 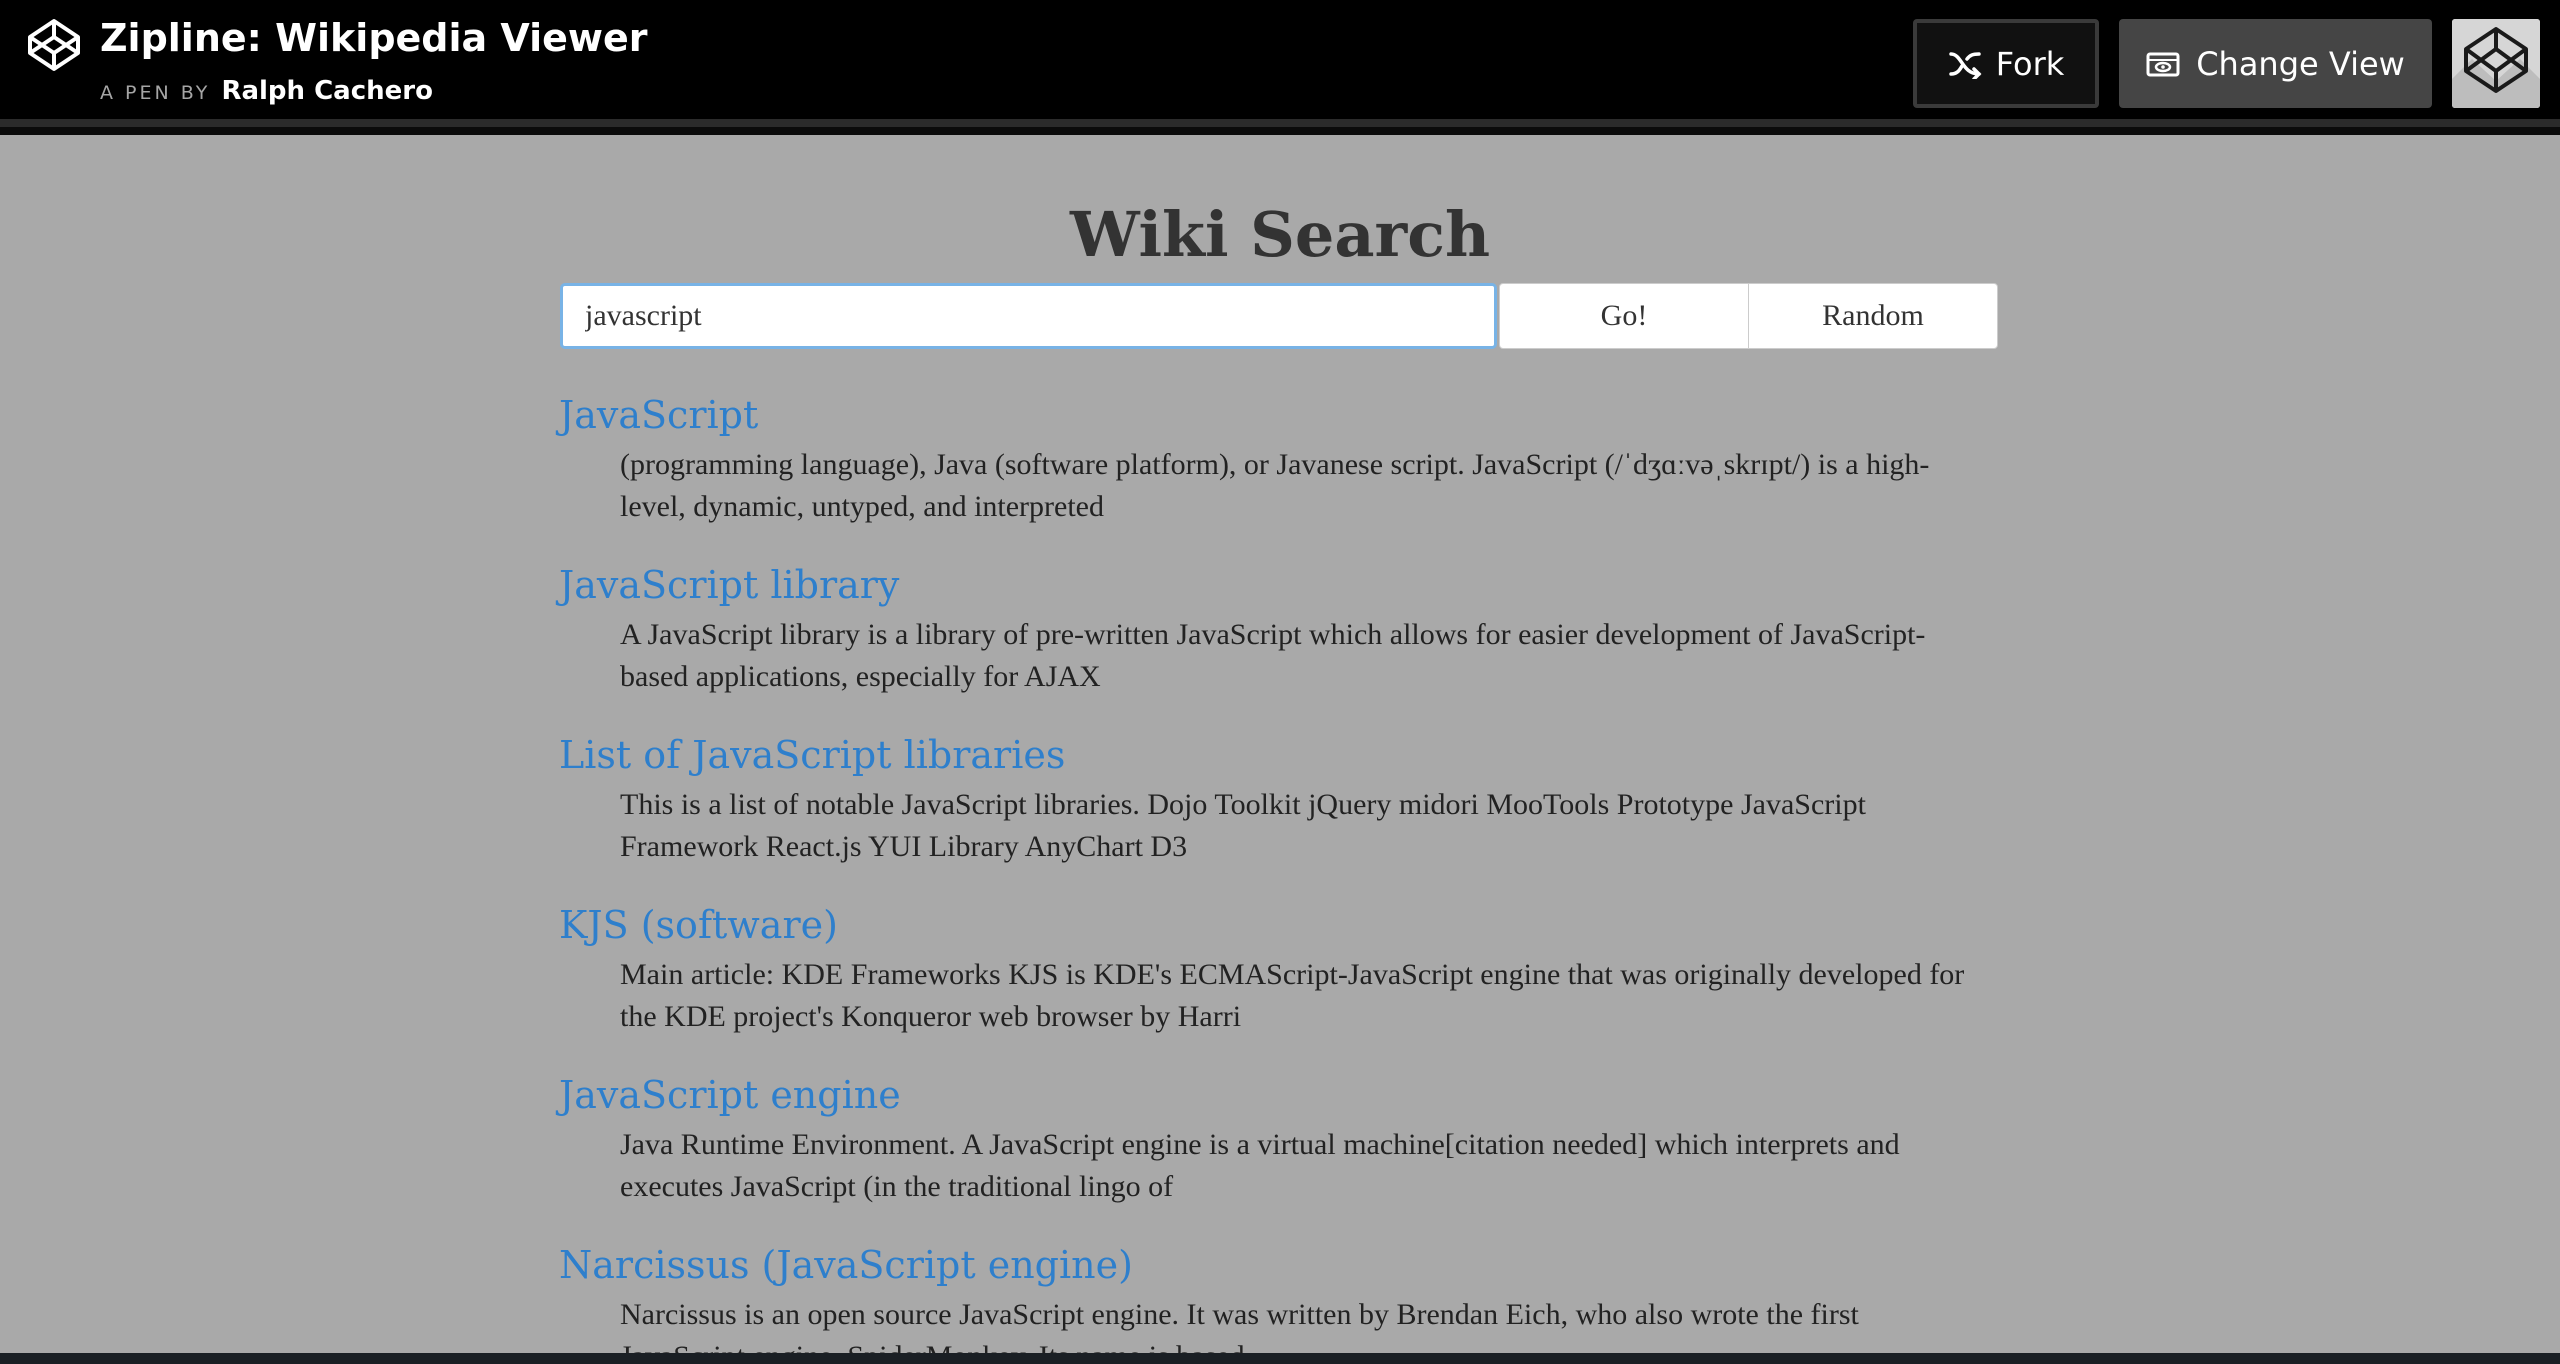 I want to click on fork-label: Fork, so click(x=2030, y=63).